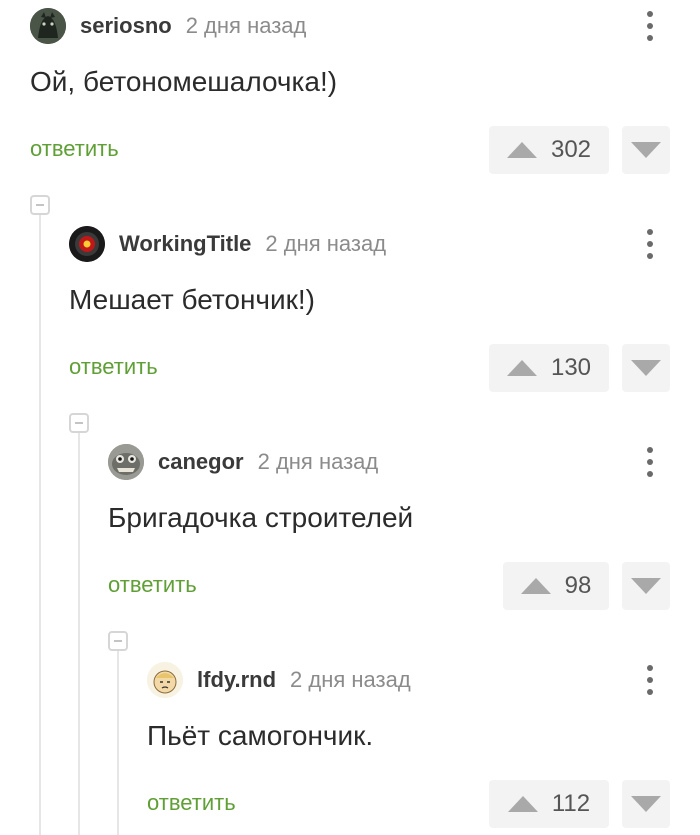 The image size is (700, 835). I want to click on comment-header: canegor 2 дня назад, so click(243, 462).